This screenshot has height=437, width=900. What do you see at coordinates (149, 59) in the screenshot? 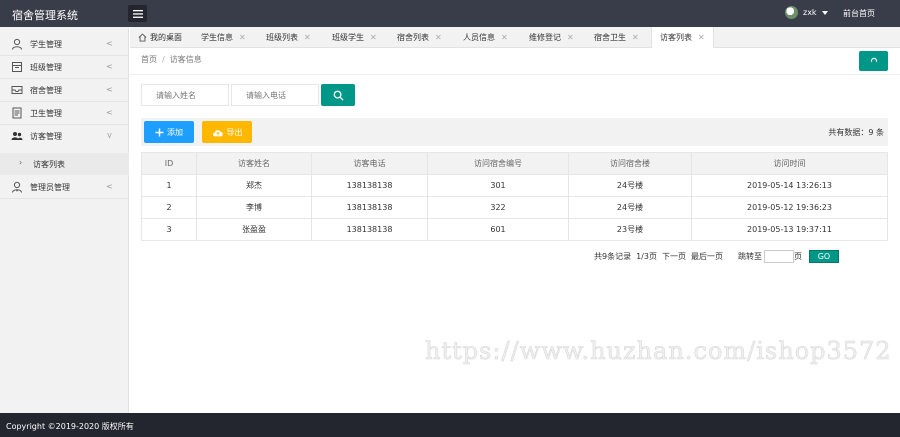
I see `breadcrumb-home: 首页` at bounding box center [149, 59].